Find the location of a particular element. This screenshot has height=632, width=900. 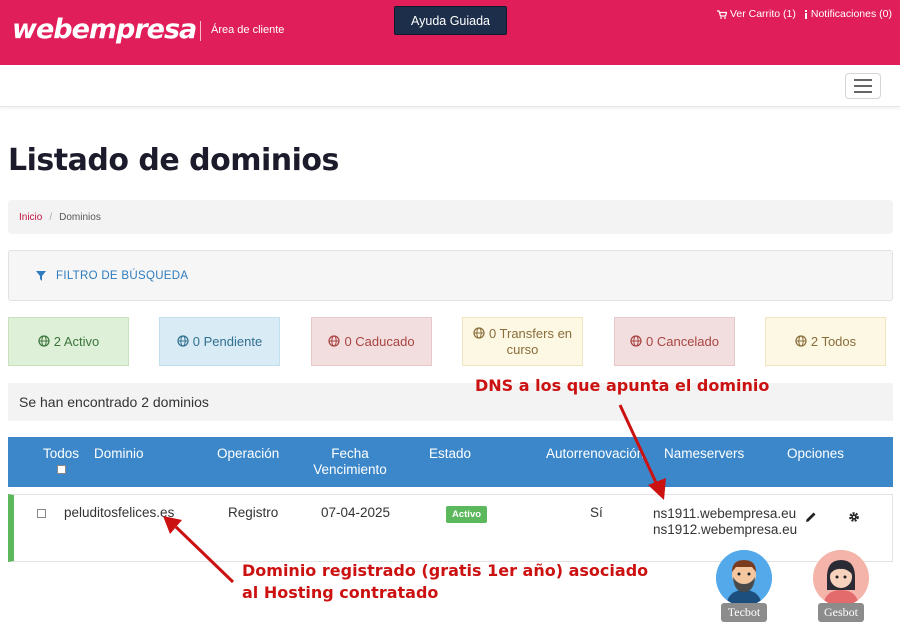

domain-name: peluditosfelices.es is located at coordinates (119, 512).